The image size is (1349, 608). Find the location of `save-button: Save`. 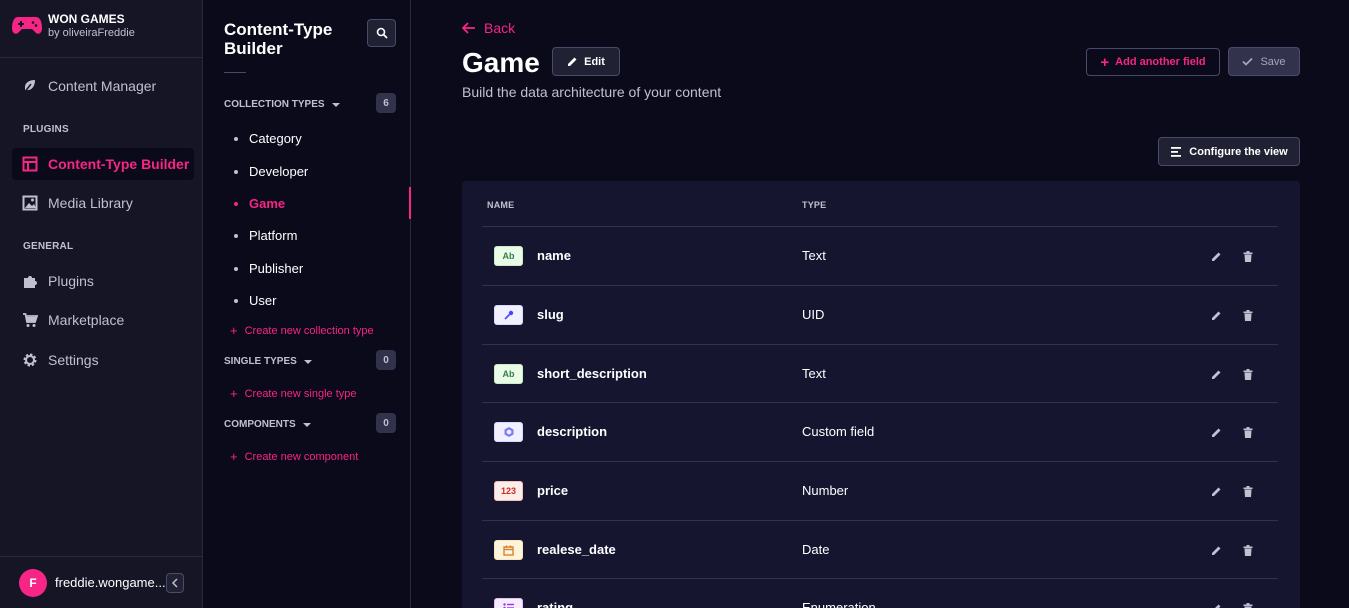

save-button: Save is located at coordinates (1264, 61).